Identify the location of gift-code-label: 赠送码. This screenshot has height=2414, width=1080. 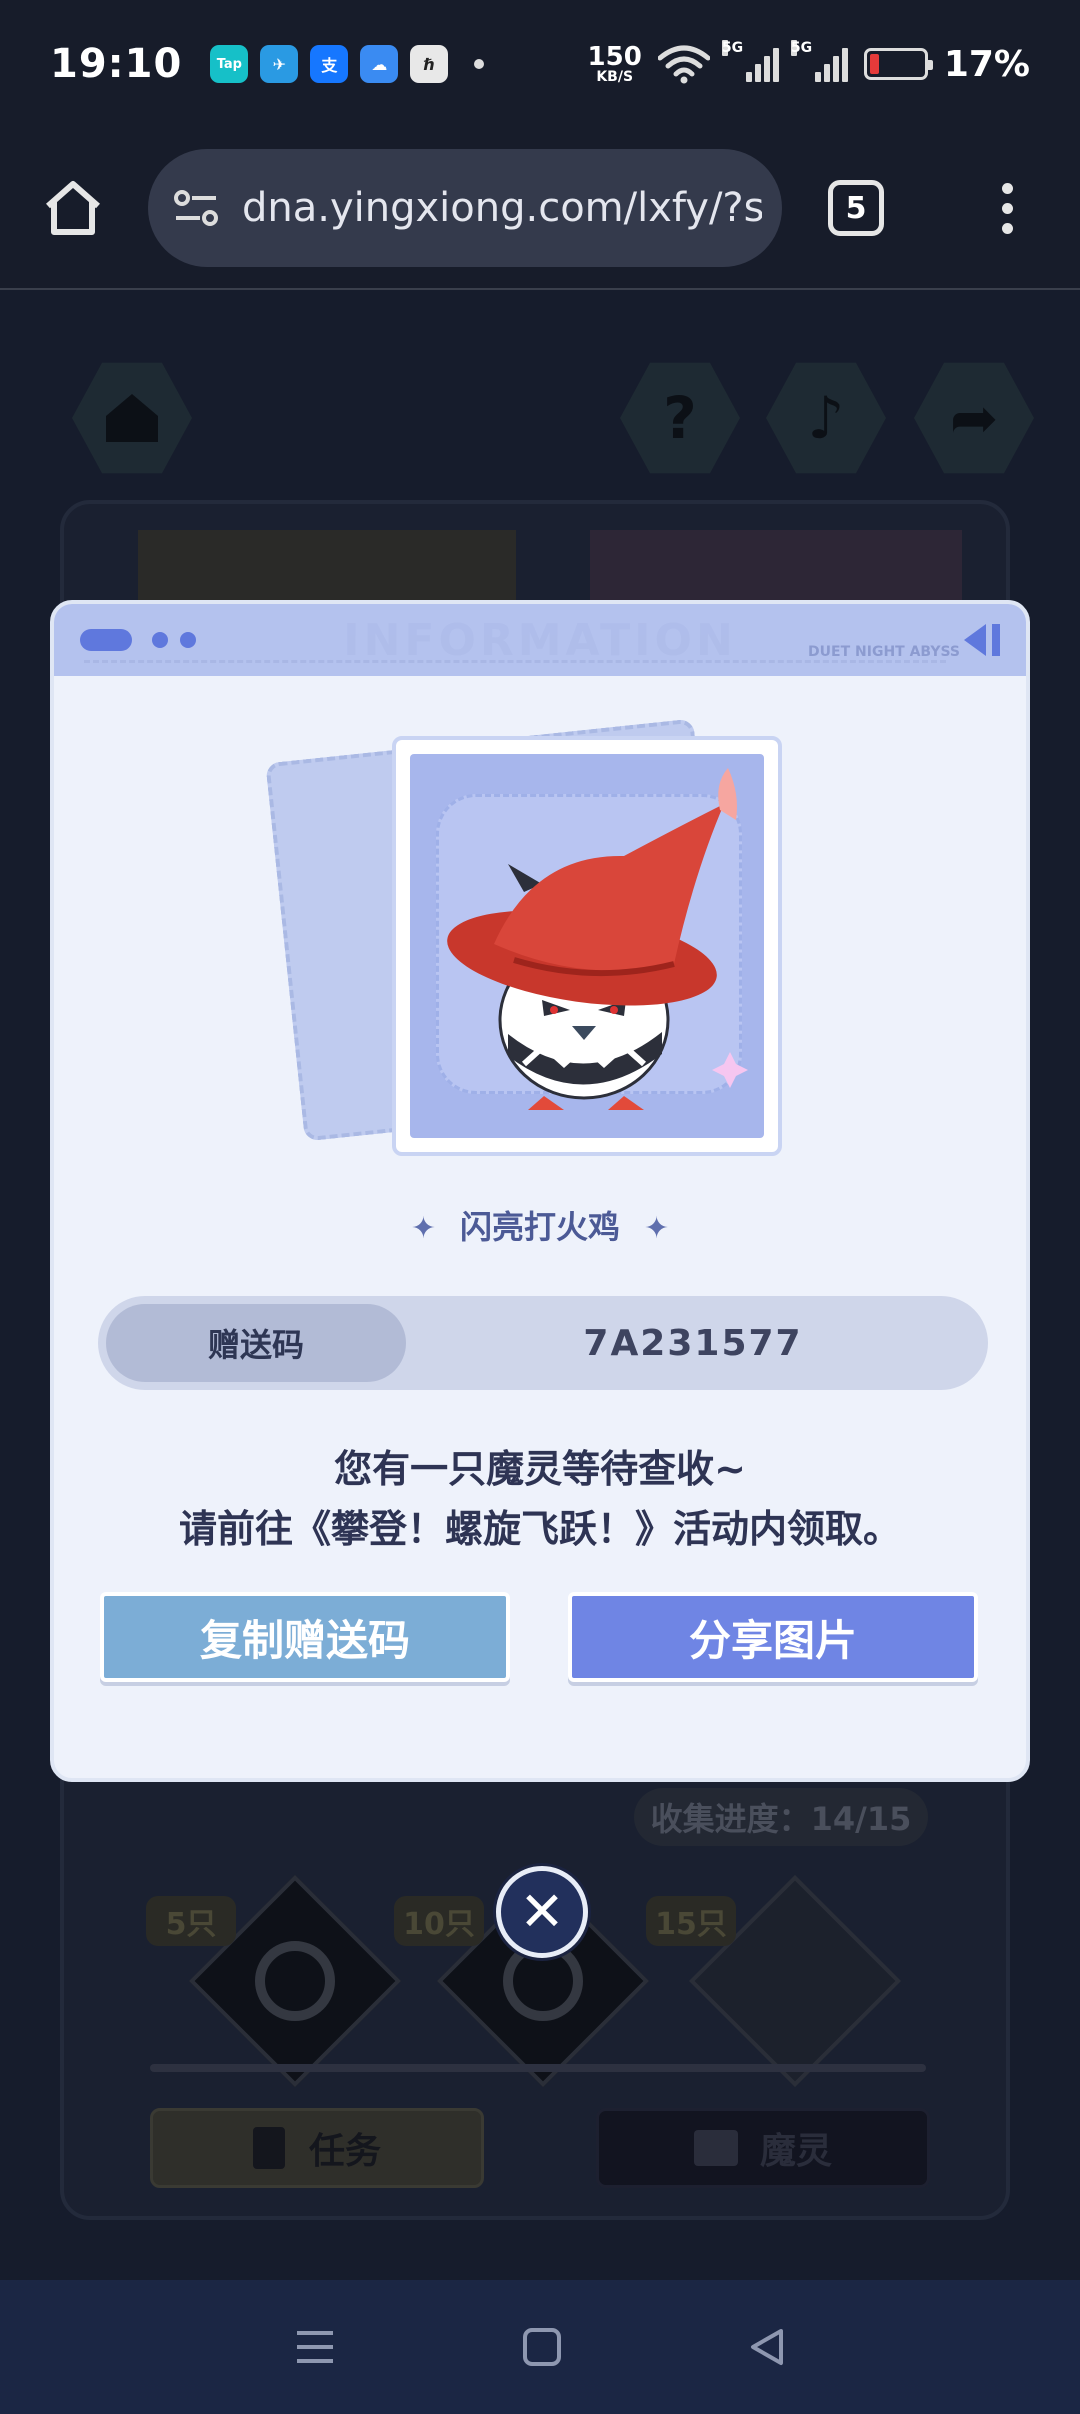
(256, 1343).